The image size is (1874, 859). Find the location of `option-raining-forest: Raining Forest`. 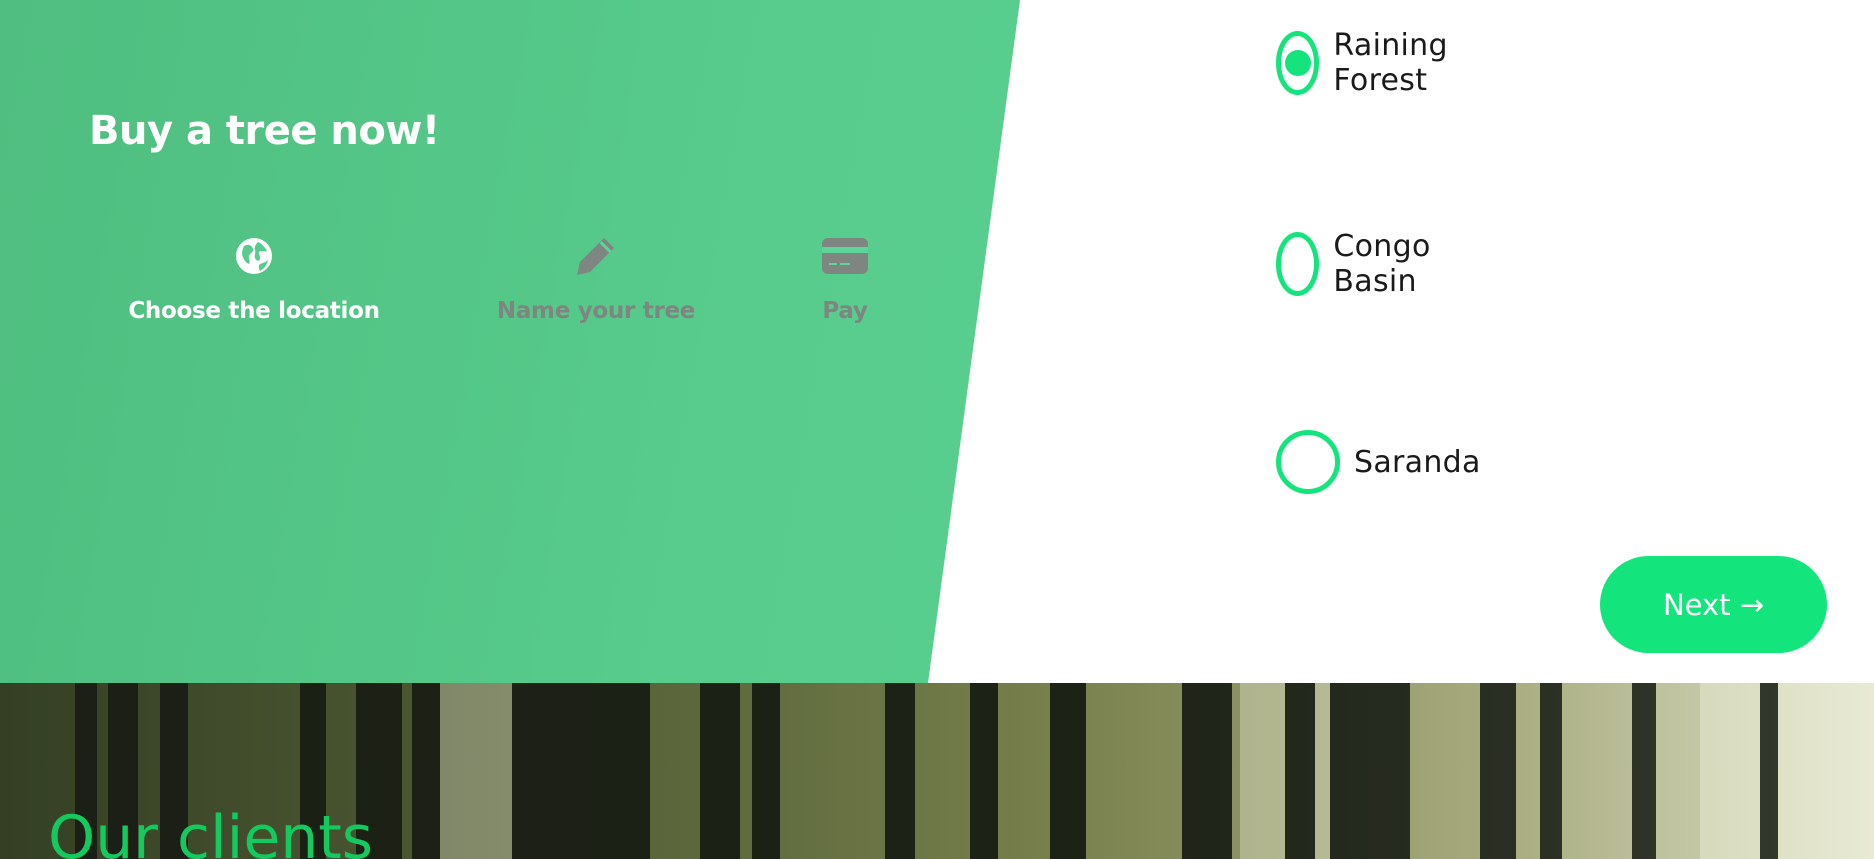

option-raining-forest: Raining Forest is located at coordinates (1372, 63).